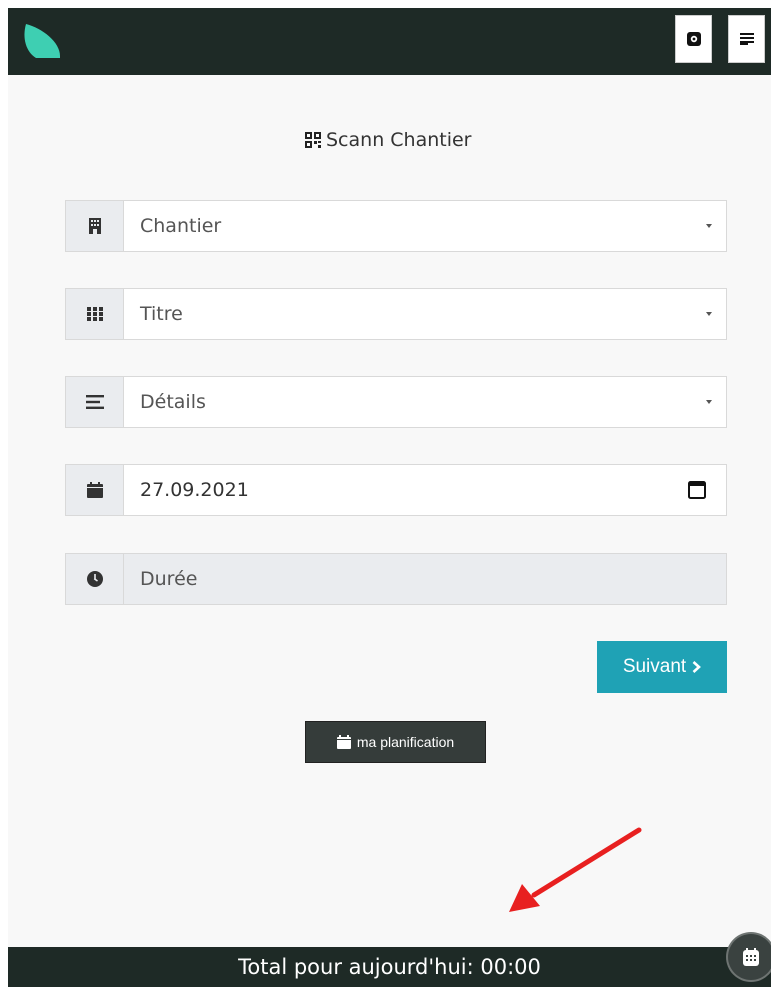 Image resolution: width=780 pixels, height=987 pixels. I want to click on scan-chantier-button: Scann Chantier, so click(388, 140).